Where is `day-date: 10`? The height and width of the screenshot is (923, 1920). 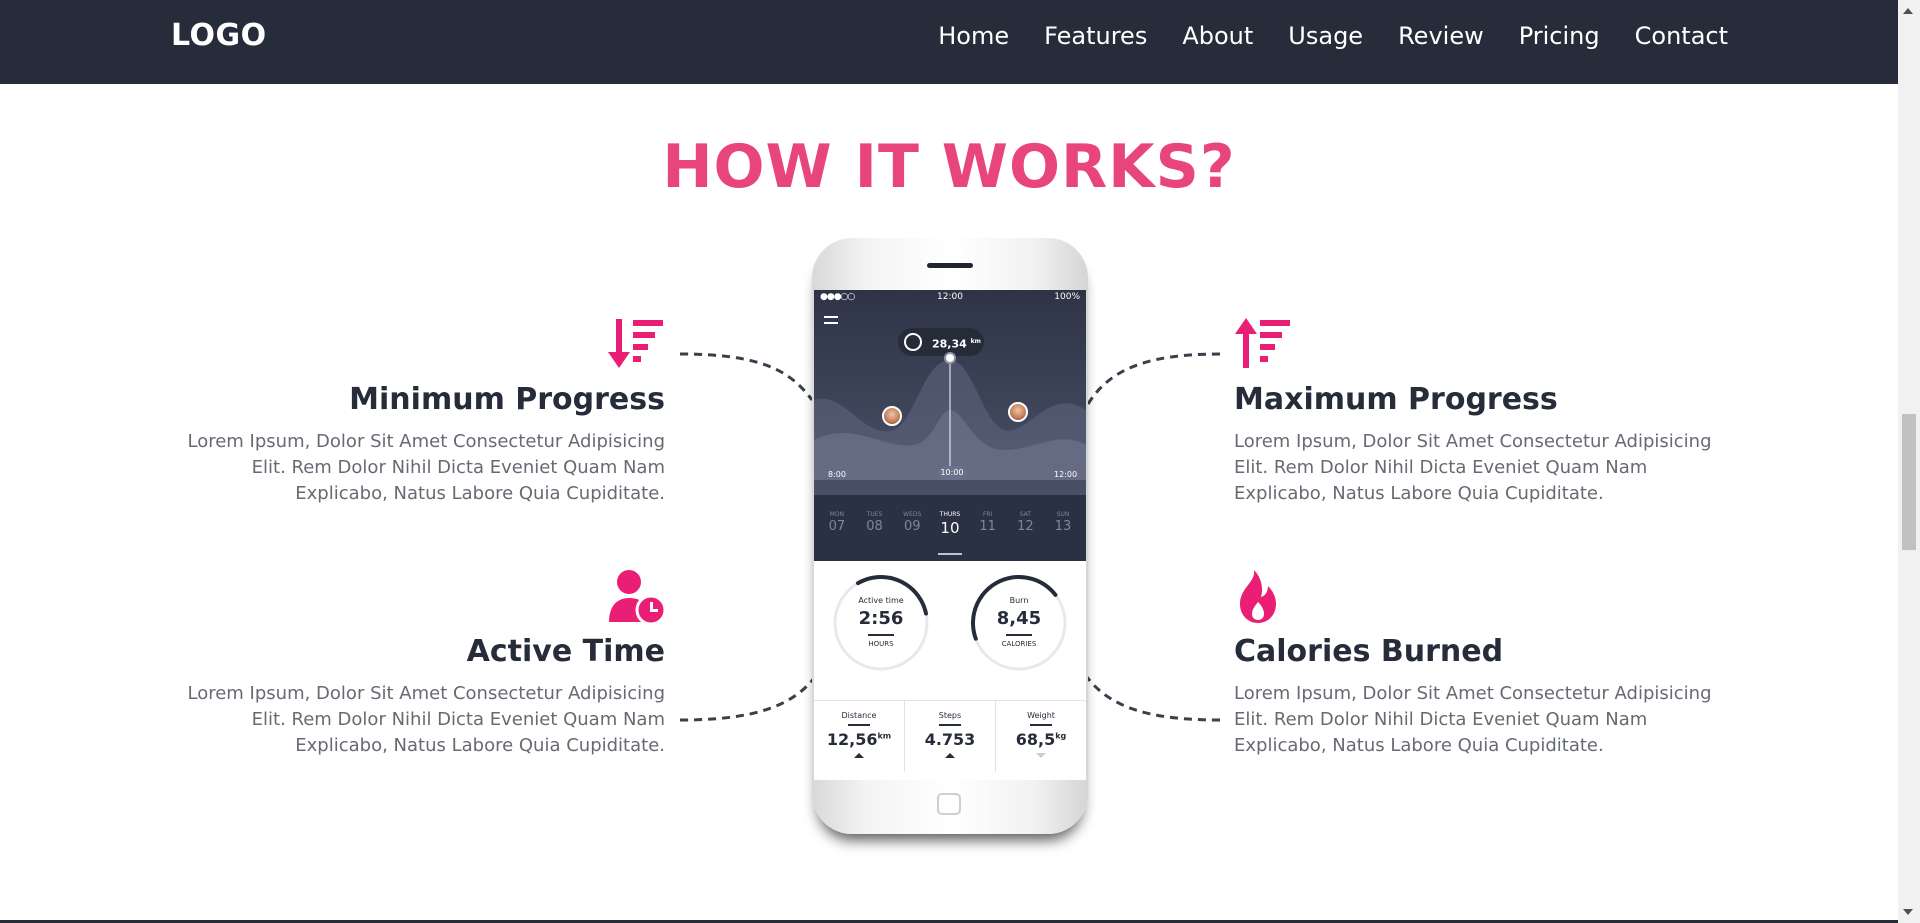
day-date: 10 is located at coordinates (950, 528).